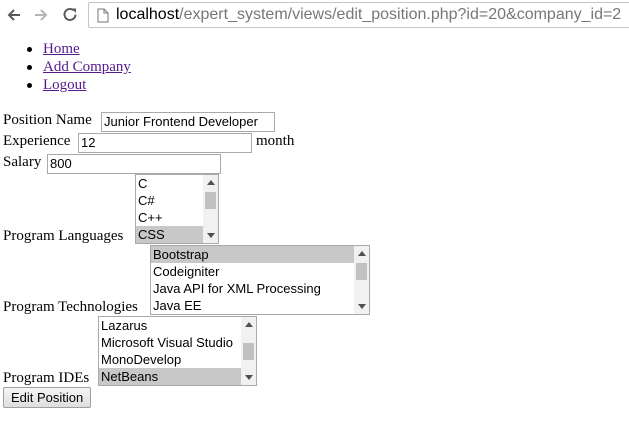 The image size is (629, 423). Describe the element at coordinates (70, 307) in the screenshot. I see `technologies-label: Program Technologies` at that location.